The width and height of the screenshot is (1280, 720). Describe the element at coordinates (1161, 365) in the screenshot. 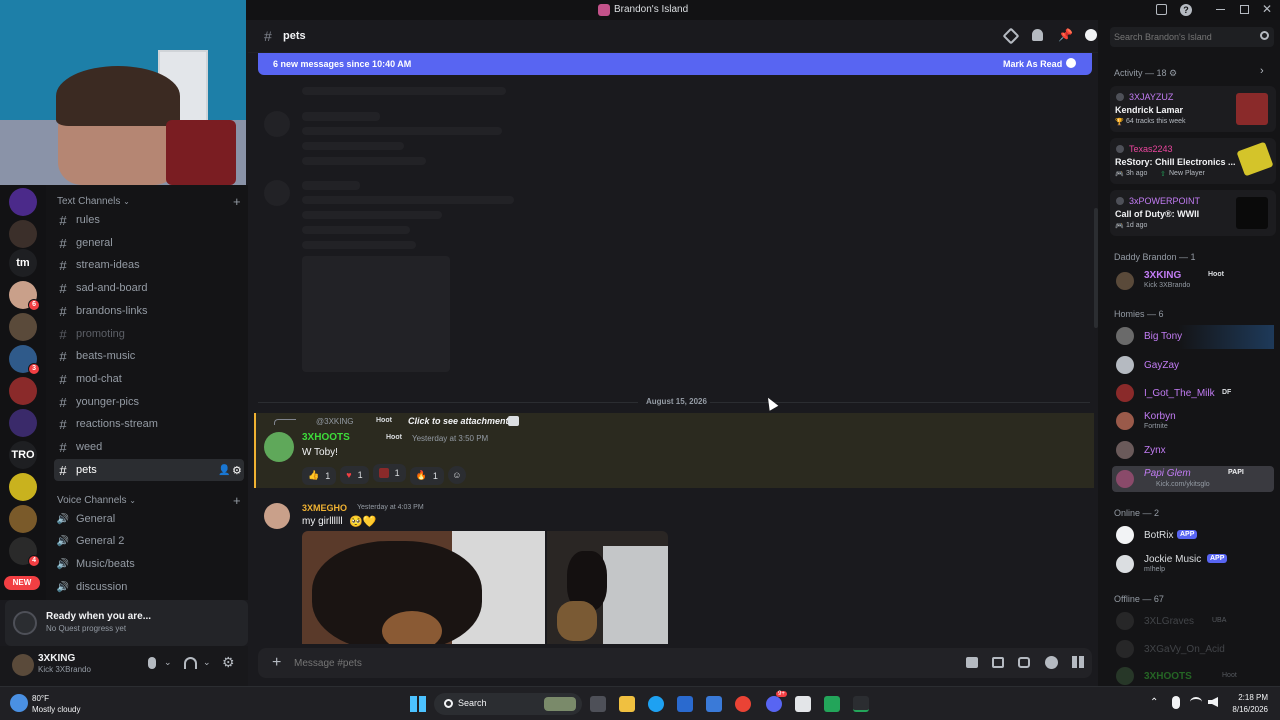

I see `member-name: GayZay` at that location.